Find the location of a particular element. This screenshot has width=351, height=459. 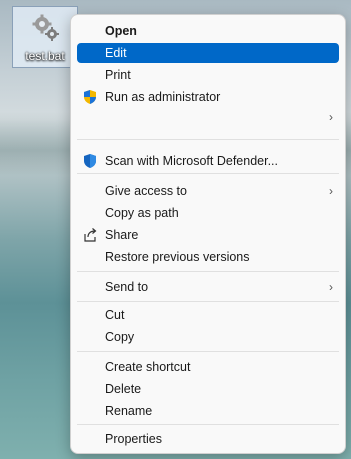

defender-shield-icon is located at coordinates (90, 161).